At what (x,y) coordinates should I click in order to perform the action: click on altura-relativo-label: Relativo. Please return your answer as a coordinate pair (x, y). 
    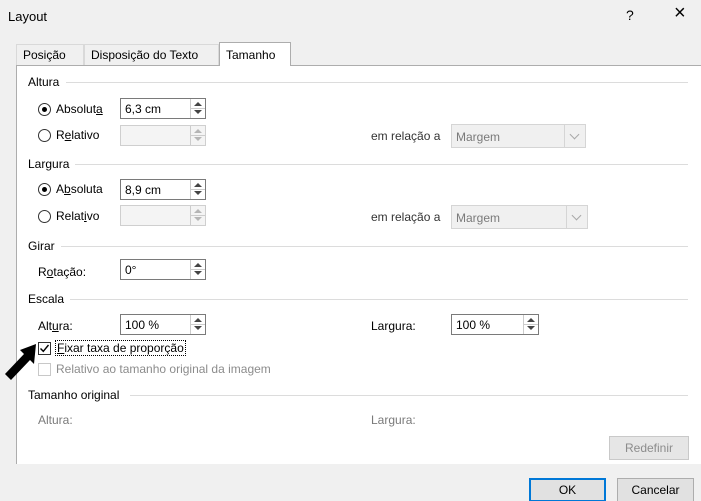
    Looking at the image, I should click on (77, 135).